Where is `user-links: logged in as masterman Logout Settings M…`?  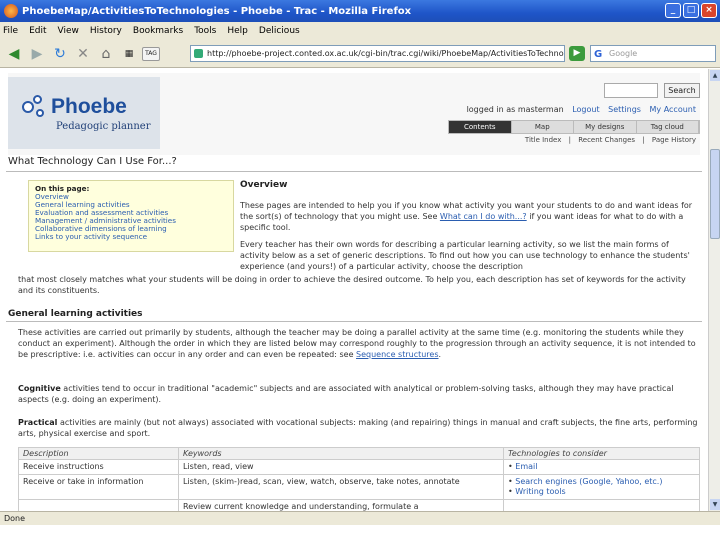
user-links: logged in as masterman Logout Settings M… is located at coordinates (581, 109).